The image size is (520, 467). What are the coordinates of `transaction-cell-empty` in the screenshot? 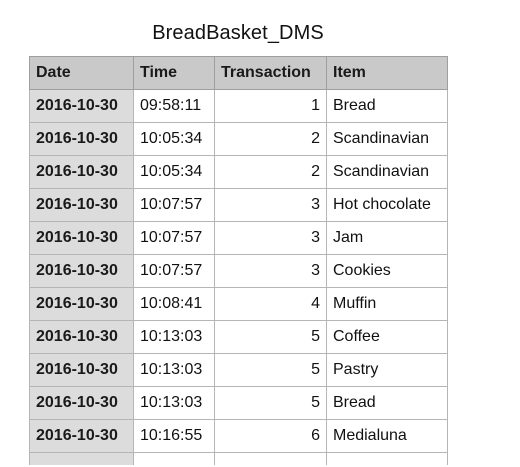 It's located at (270, 458).